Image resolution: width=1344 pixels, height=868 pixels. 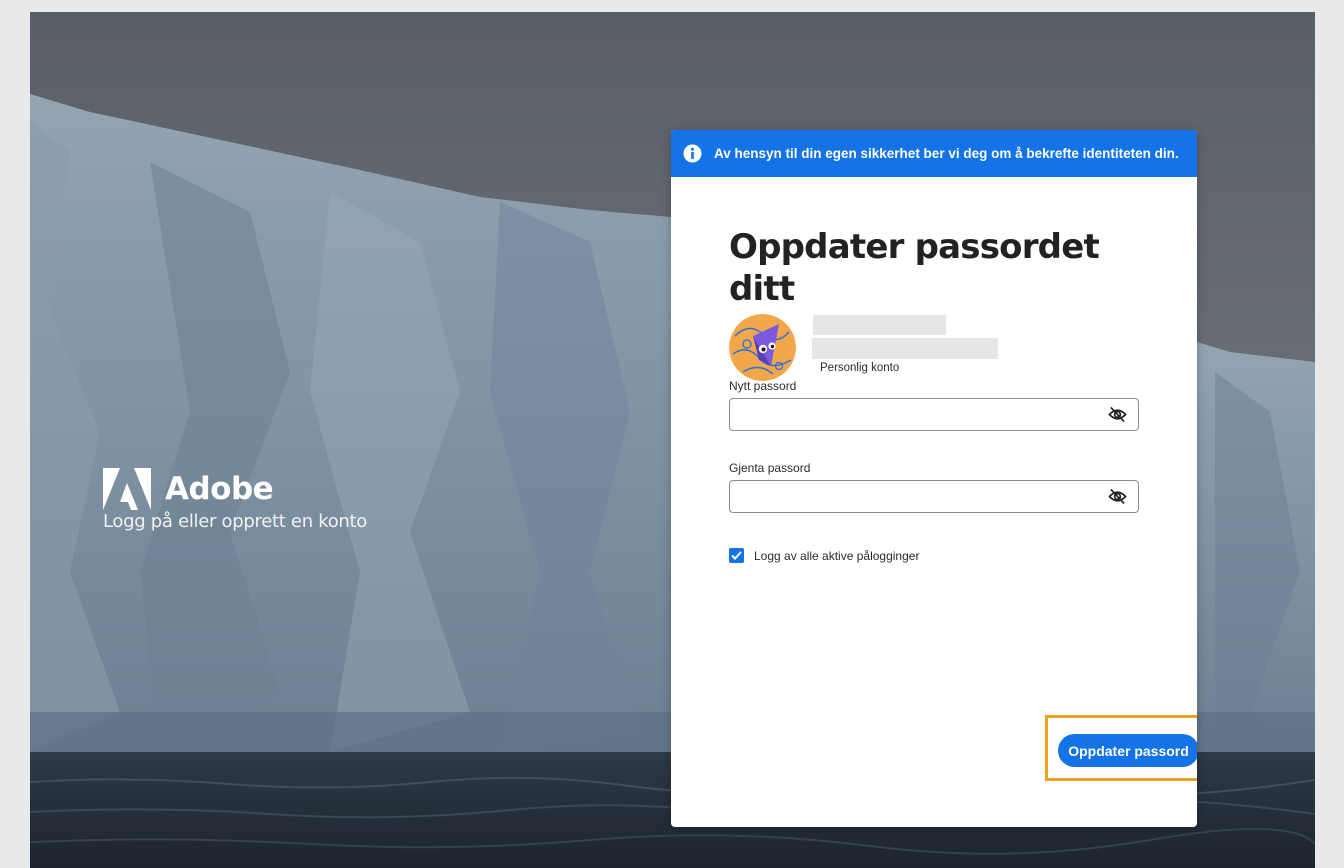 I want to click on brand-row: Adobe, so click(x=235, y=489).